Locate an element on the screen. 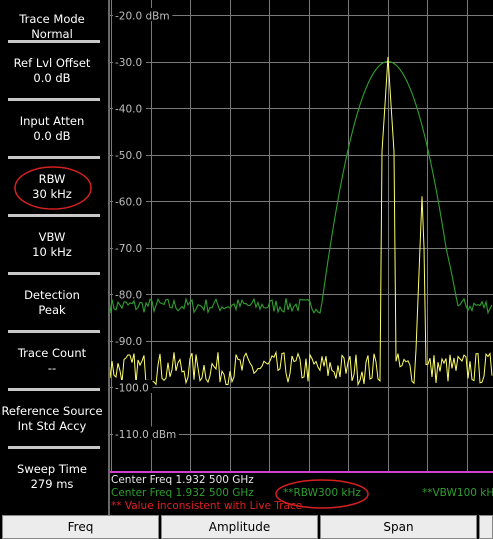 The image size is (493, 539). y-tick-label: -60.0 is located at coordinates (128, 203).